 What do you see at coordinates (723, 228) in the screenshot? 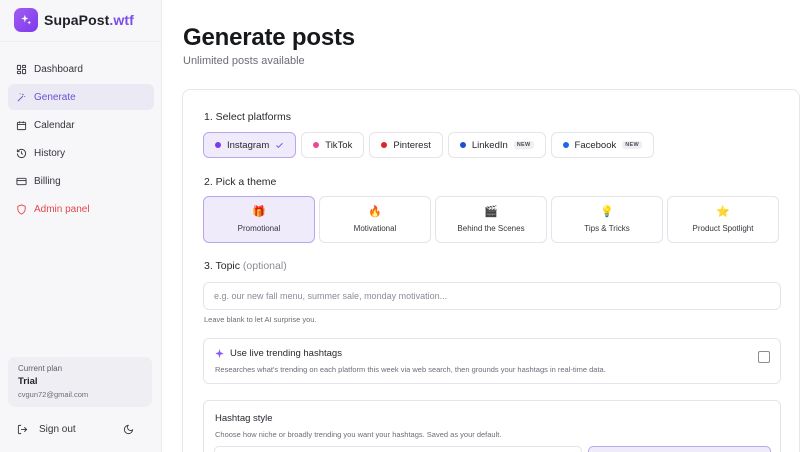
I see `theme-label: Product Spotlight` at bounding box center [723, 228].